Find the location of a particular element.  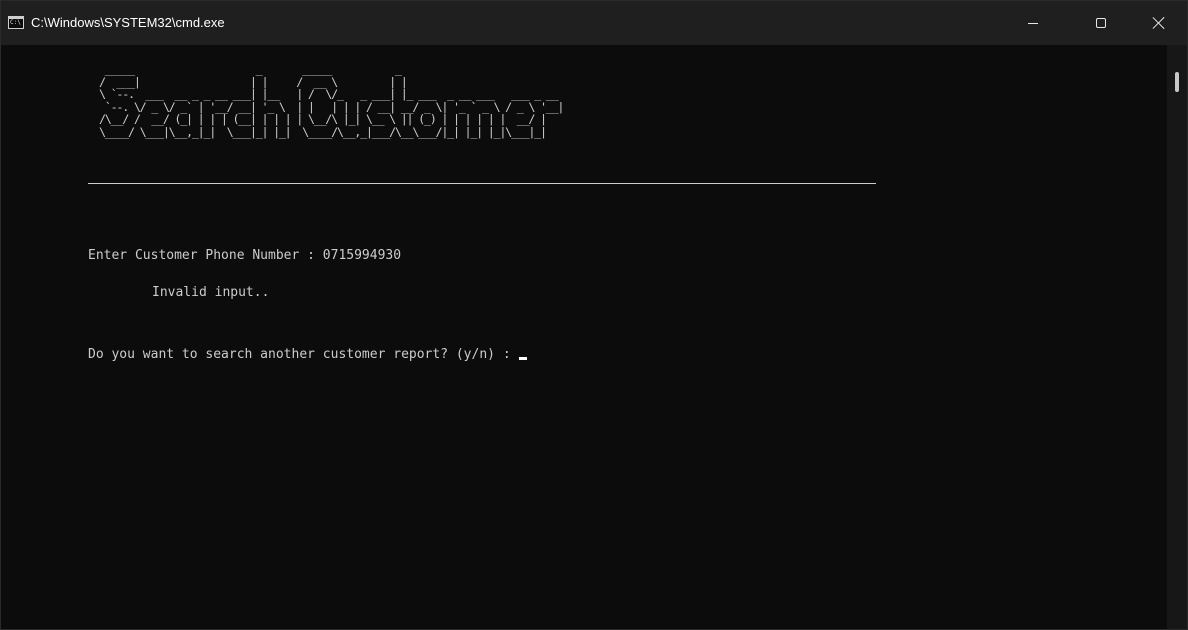

title-bar: C:\ C:\Windows\SYSTEM32\cmd.exe is located at coordinates (594, 23).